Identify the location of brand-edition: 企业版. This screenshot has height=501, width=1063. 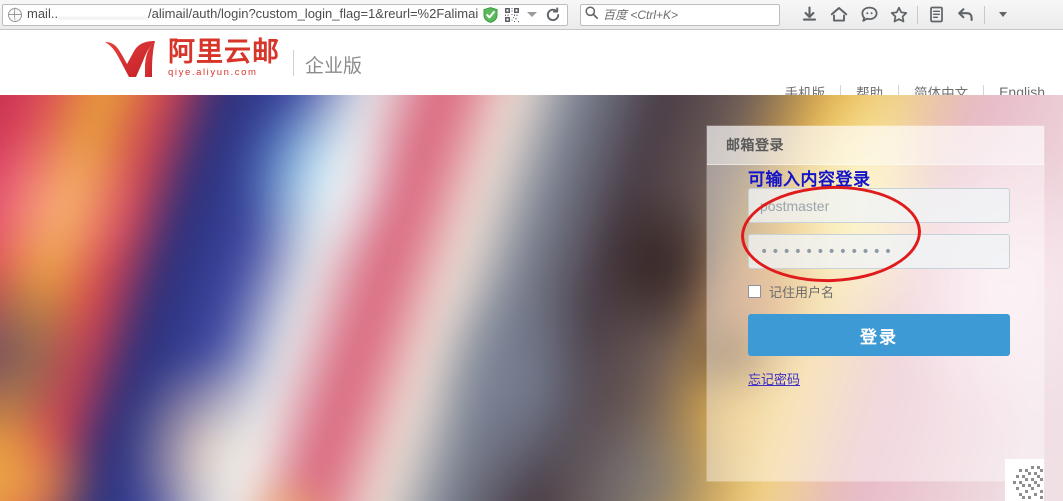
(334, 66).